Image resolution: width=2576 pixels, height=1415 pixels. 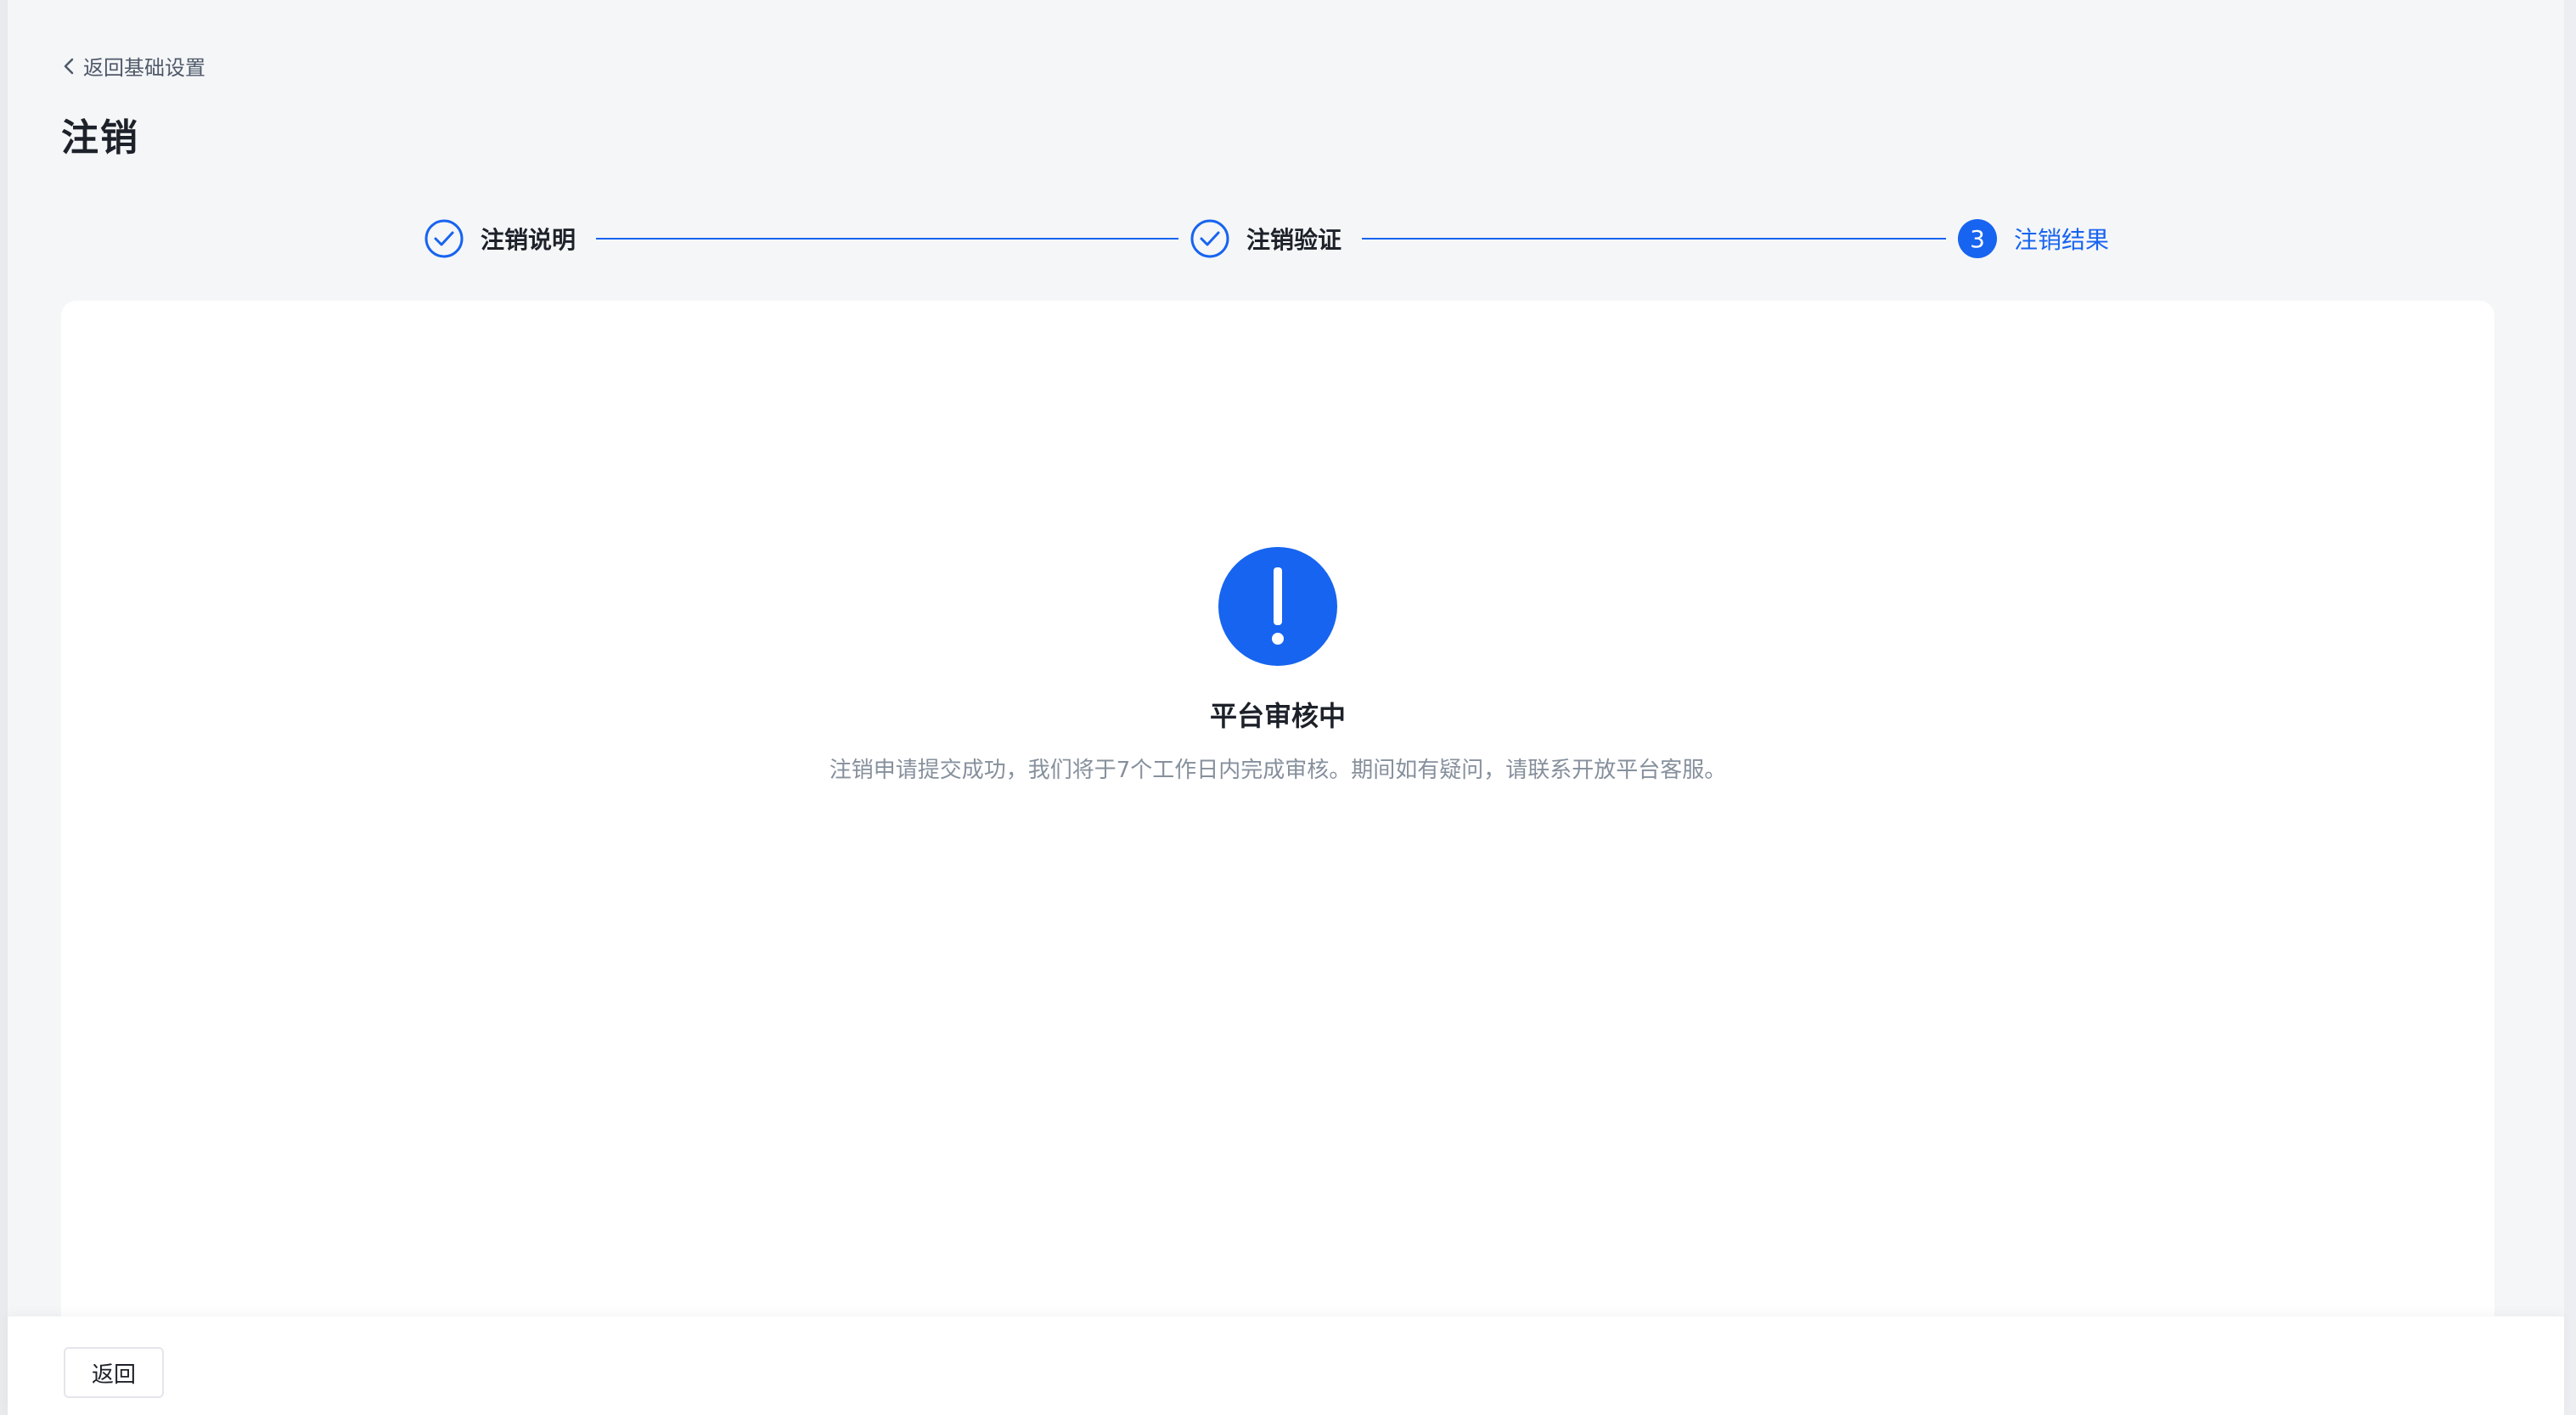 What do you see at coordinates (4, 708) in the screenshot?
I see `left-edge` at bounding box center [4, 708].